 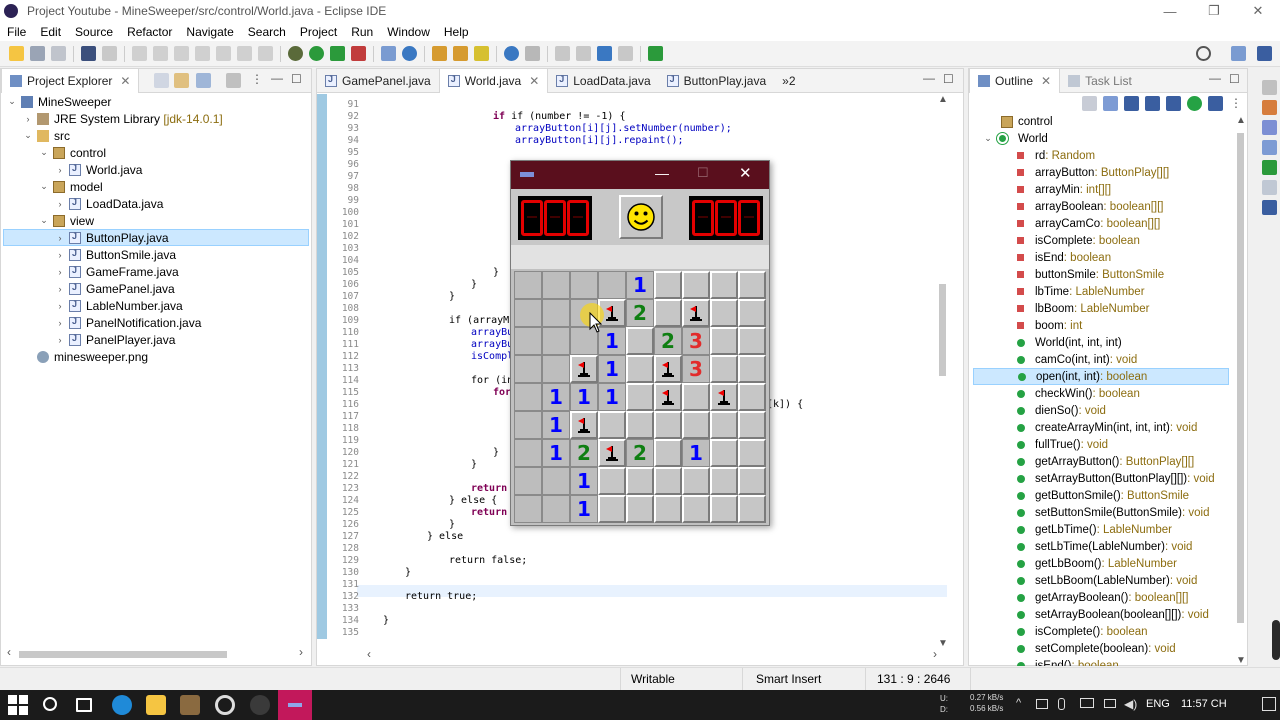 What do you see at coordinates (408, 32) in the screenshot?
I see `menu-window: Window` at bounding box center [408, 32].